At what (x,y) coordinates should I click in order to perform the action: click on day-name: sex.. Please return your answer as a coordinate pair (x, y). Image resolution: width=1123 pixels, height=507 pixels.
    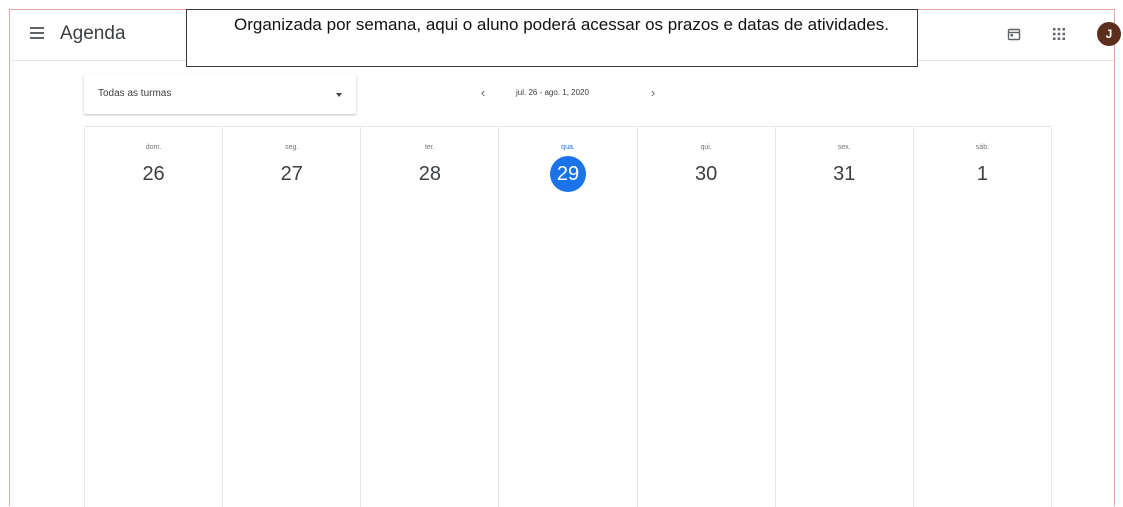
    Looking at the image, I should click on (844, 147).